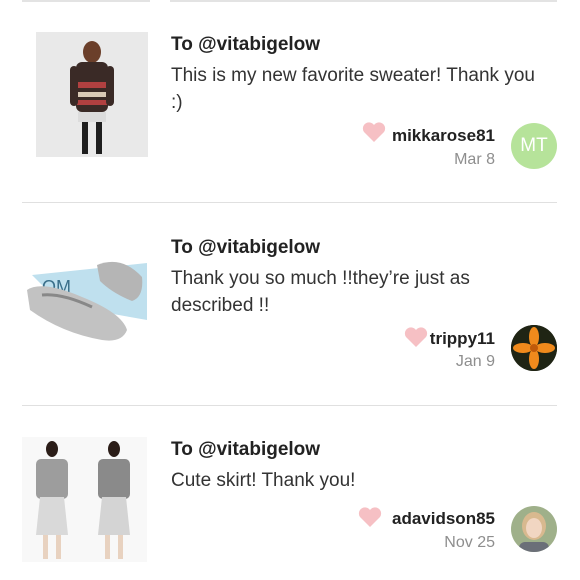  I want to click on avatar: MT, so click(534, 146).